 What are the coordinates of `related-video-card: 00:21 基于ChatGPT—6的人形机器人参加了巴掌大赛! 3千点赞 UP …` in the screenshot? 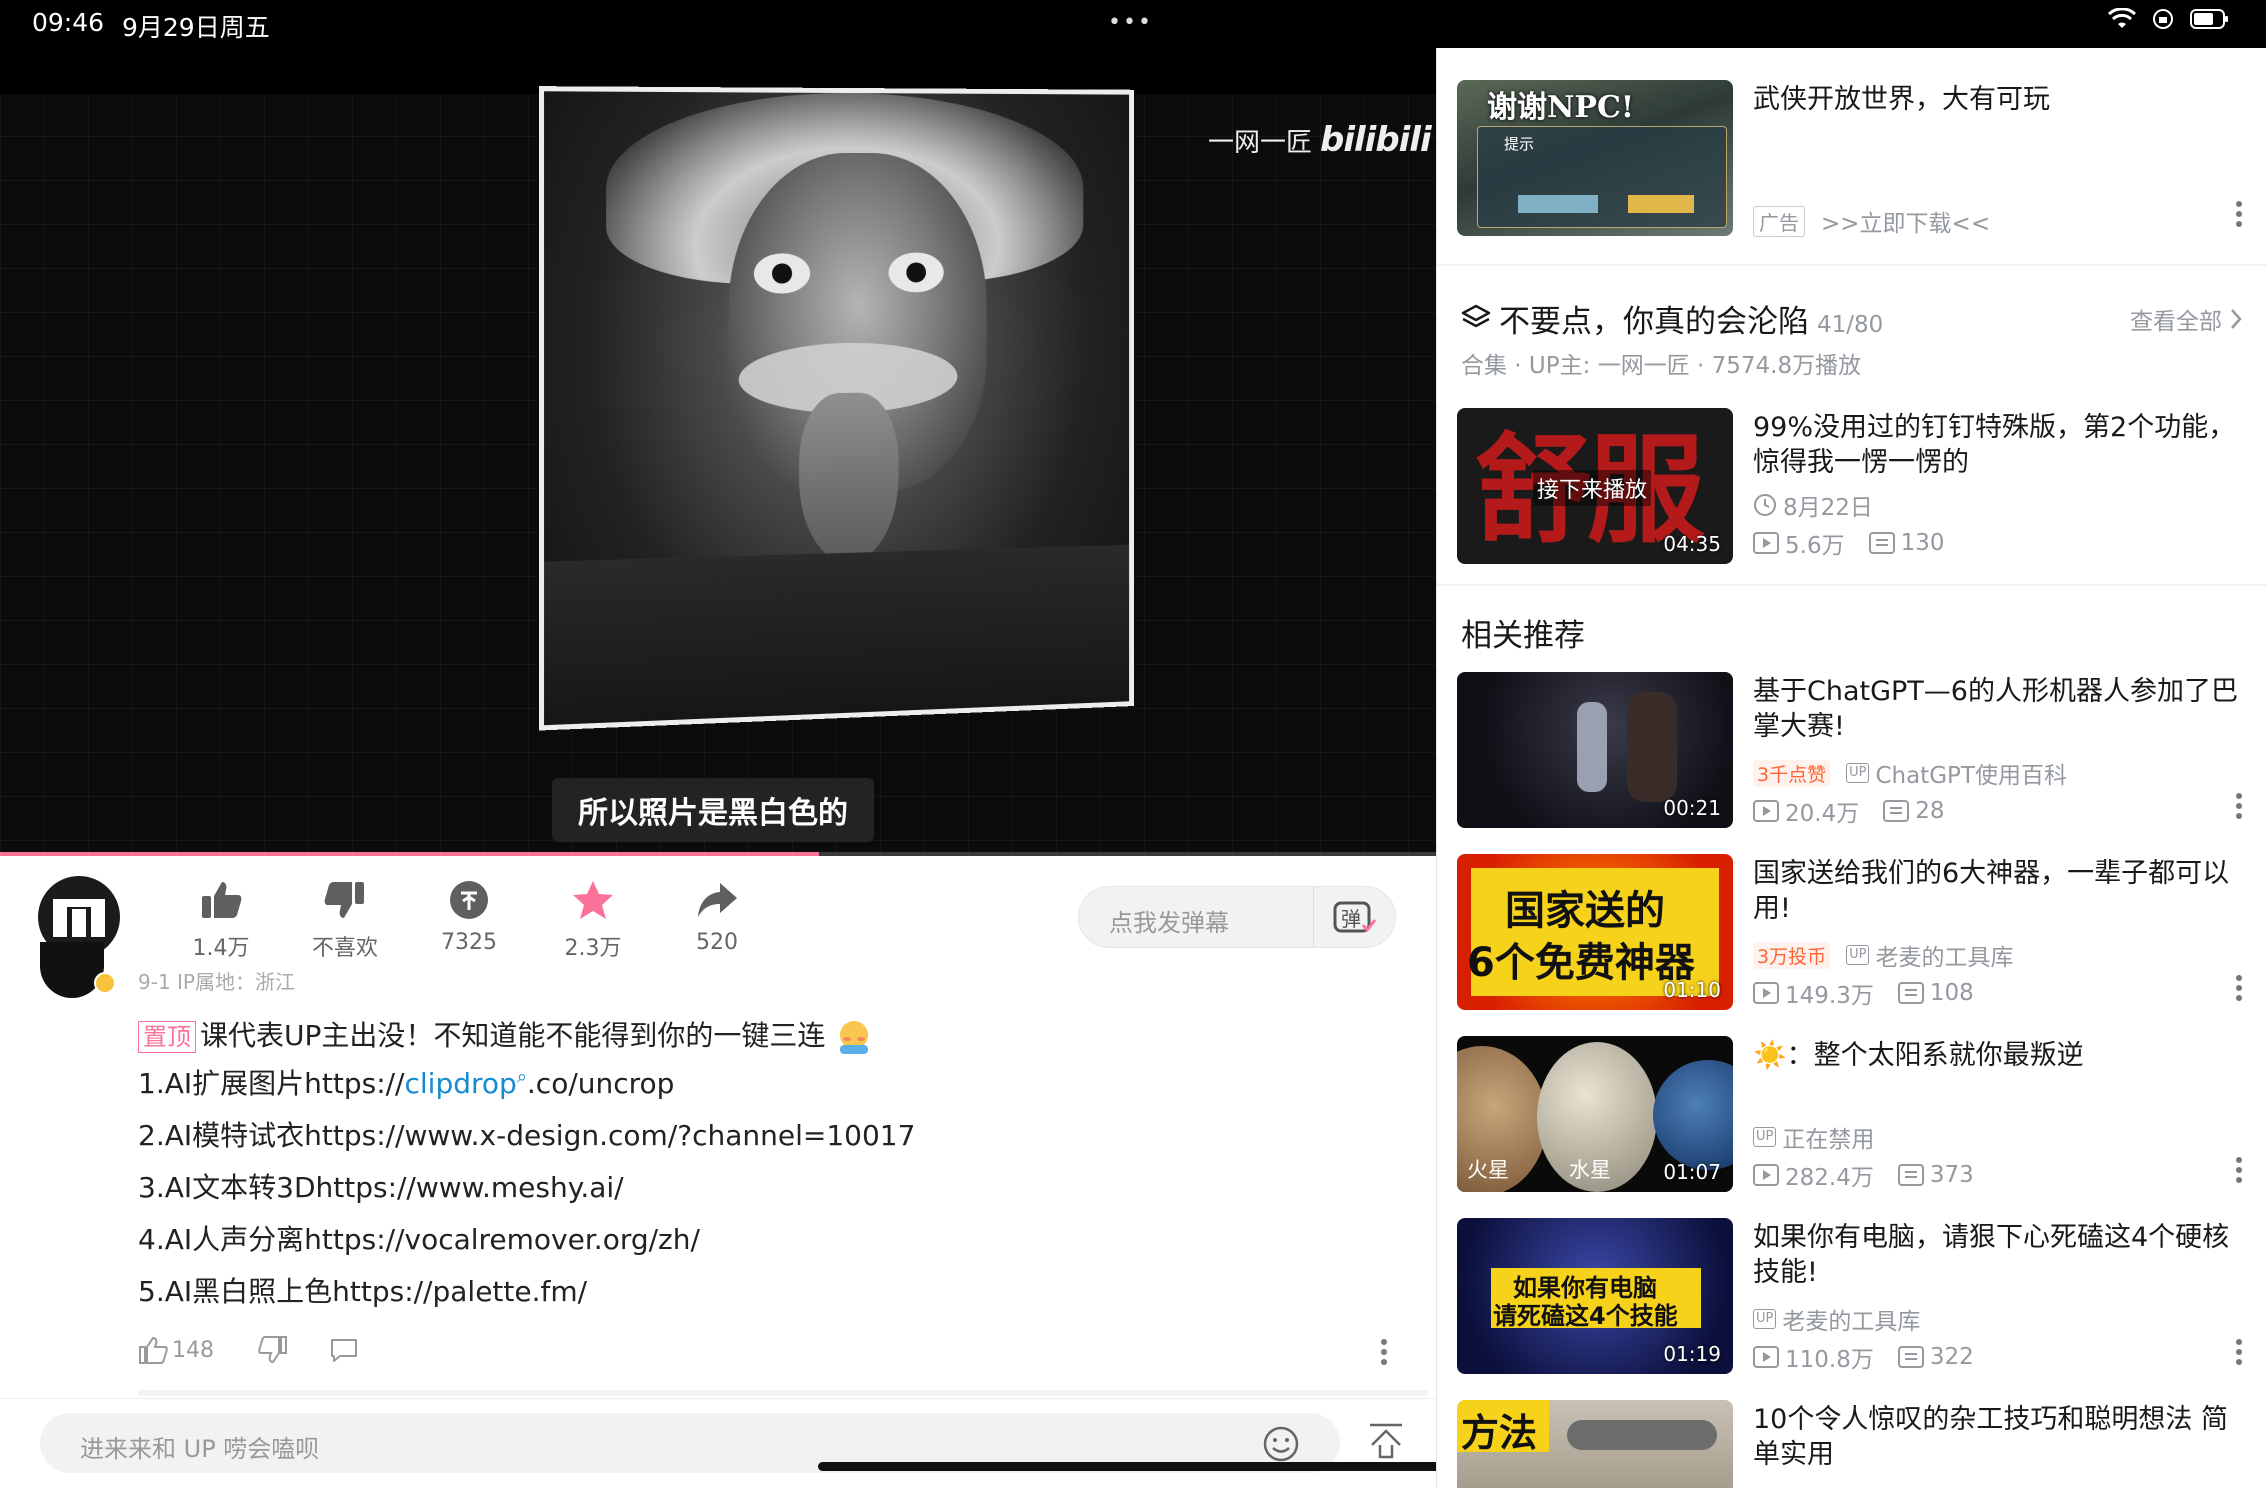 It's located at (1857, 752).